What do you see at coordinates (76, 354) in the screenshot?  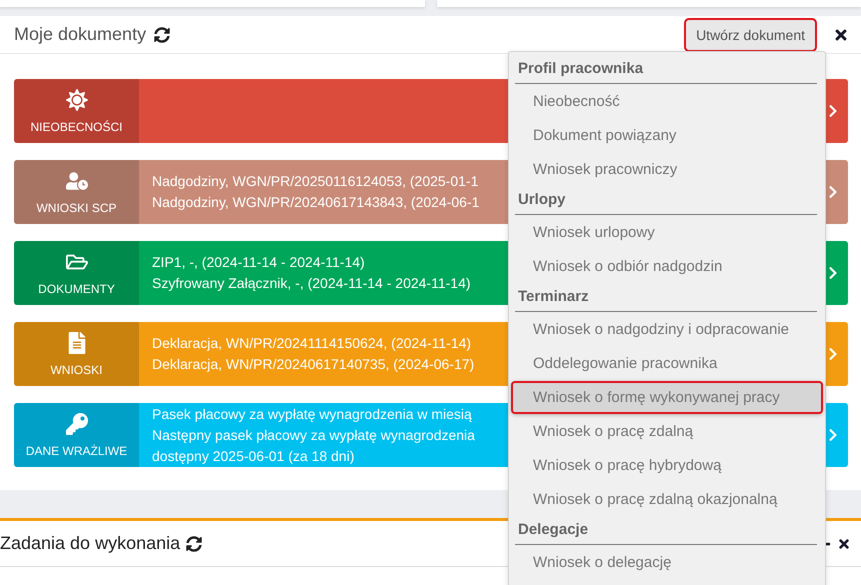 I see `tile-header: WNIOSKI` at bounding box center [76, 354].